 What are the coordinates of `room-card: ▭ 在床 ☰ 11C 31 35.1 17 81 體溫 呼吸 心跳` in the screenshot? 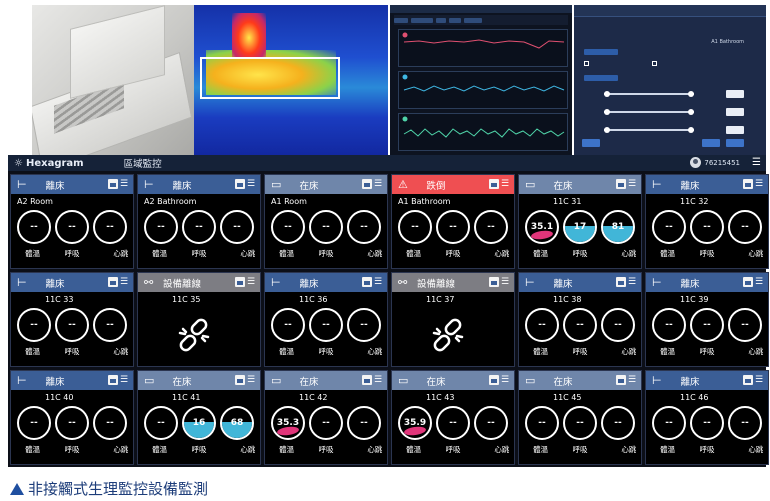 It's located at (580, 221).